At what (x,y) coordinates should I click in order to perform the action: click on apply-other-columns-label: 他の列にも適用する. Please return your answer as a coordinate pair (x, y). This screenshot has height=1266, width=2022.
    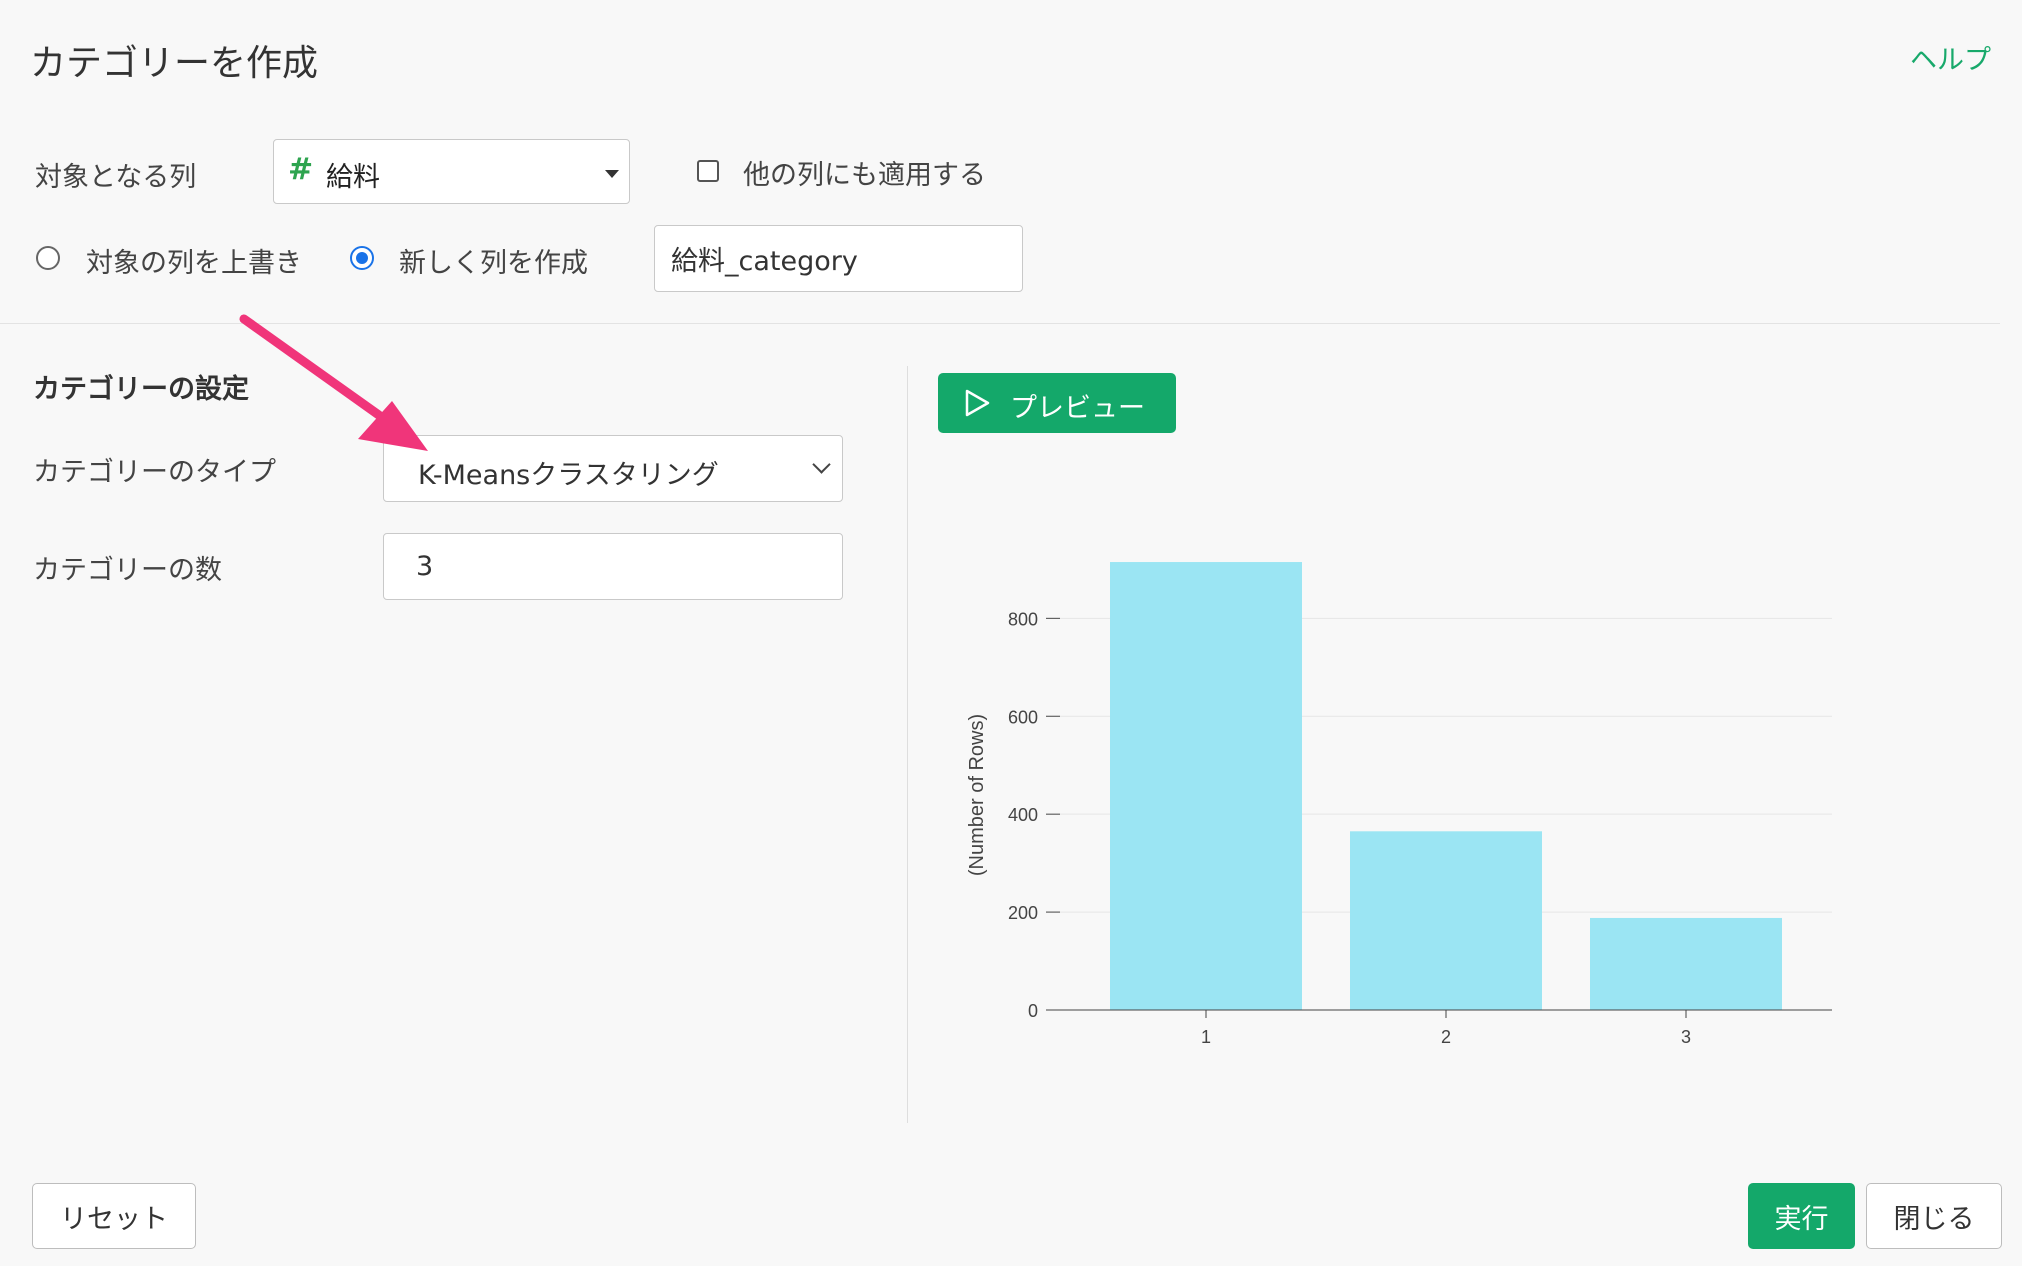
    Looking at the image, I should click on (864, 175).